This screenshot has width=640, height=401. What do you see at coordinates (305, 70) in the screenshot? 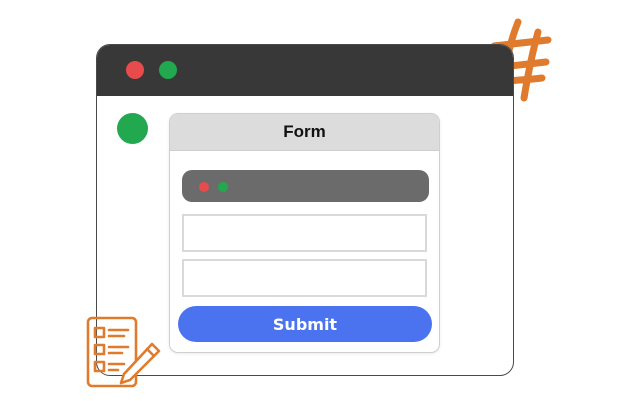
I see `window-titlebar` at bounding box center [305, 70].